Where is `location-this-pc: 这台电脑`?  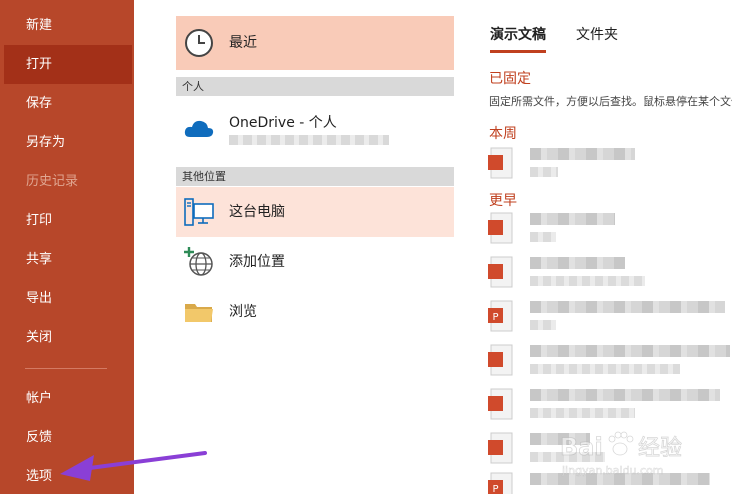 location-this-pc: 这台电脑 is located at coordinates (315, 212).